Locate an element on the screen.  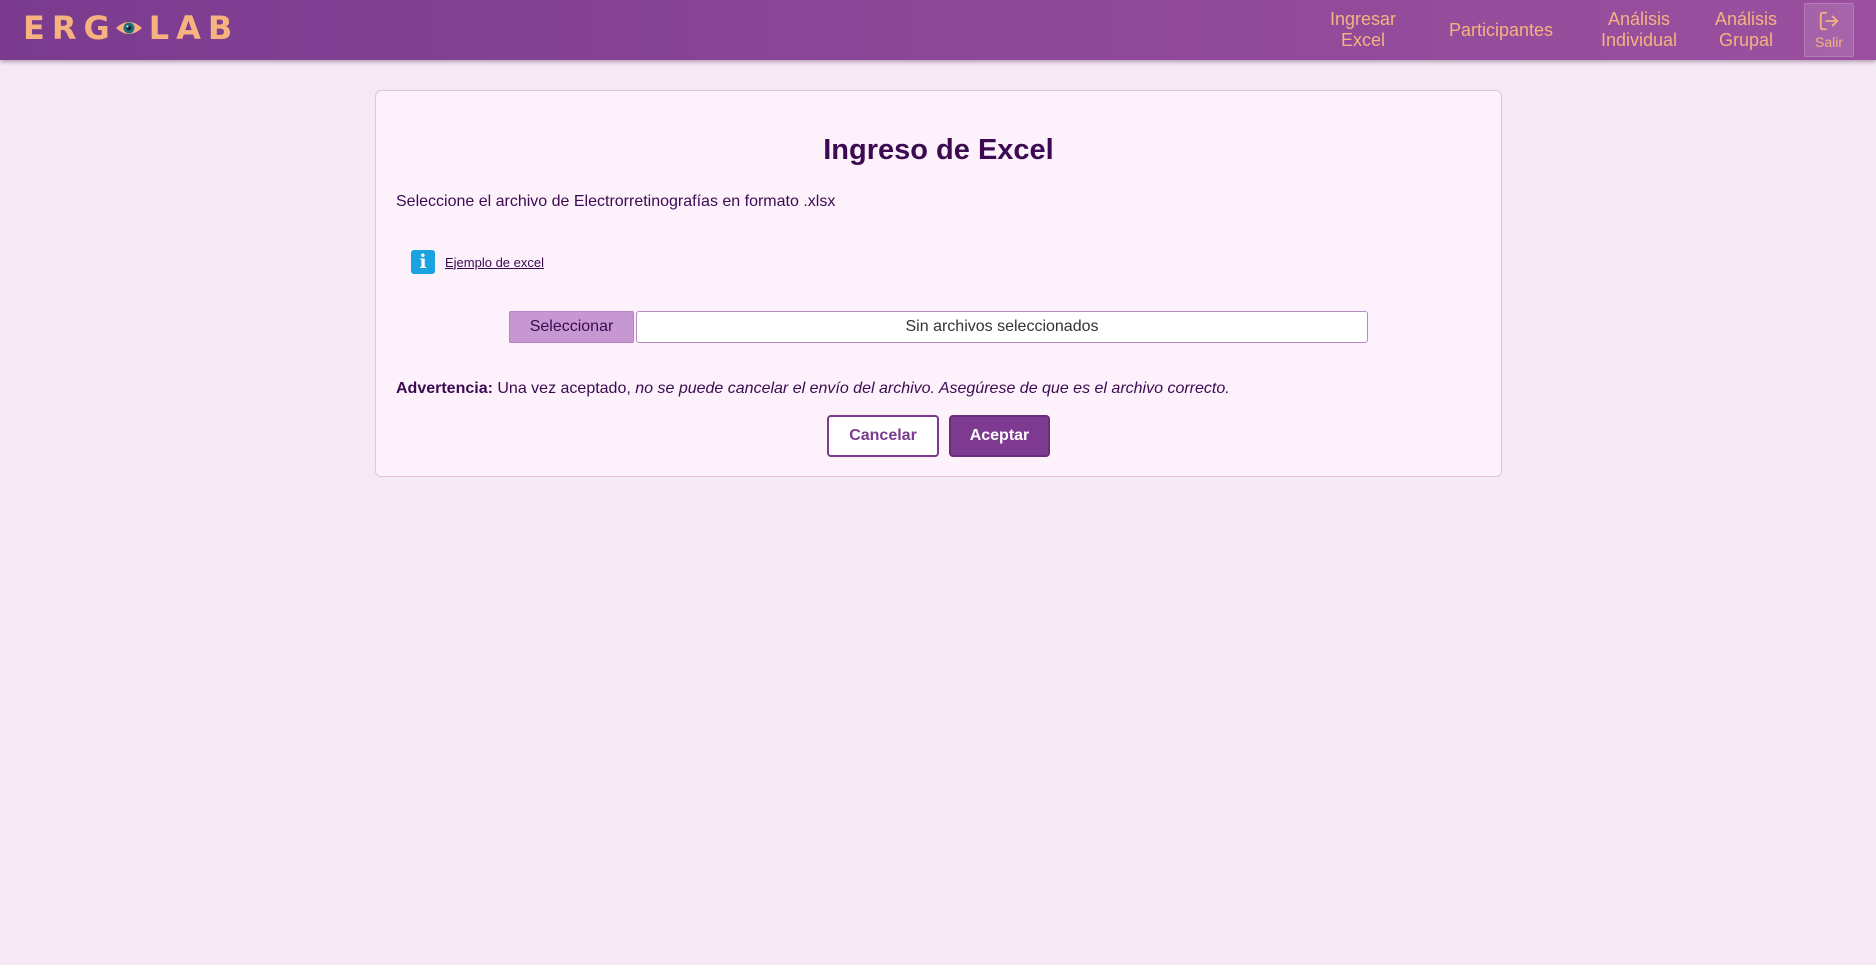
app-logo: ERG LAB is located at coordinates (131, 28).